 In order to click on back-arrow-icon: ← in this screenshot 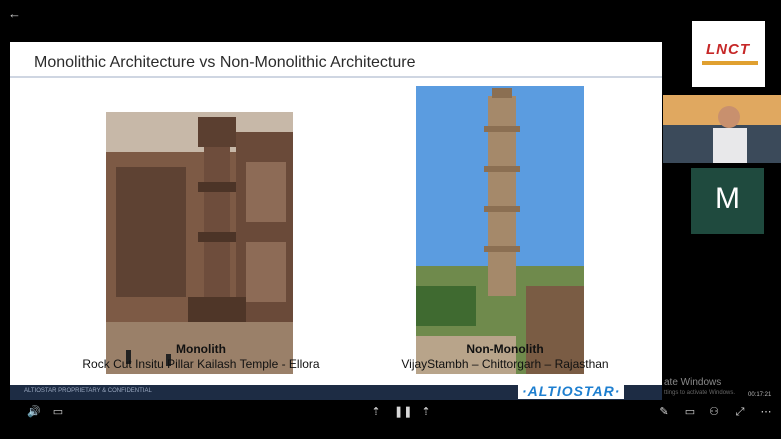, I will do `click(14, 13)`.